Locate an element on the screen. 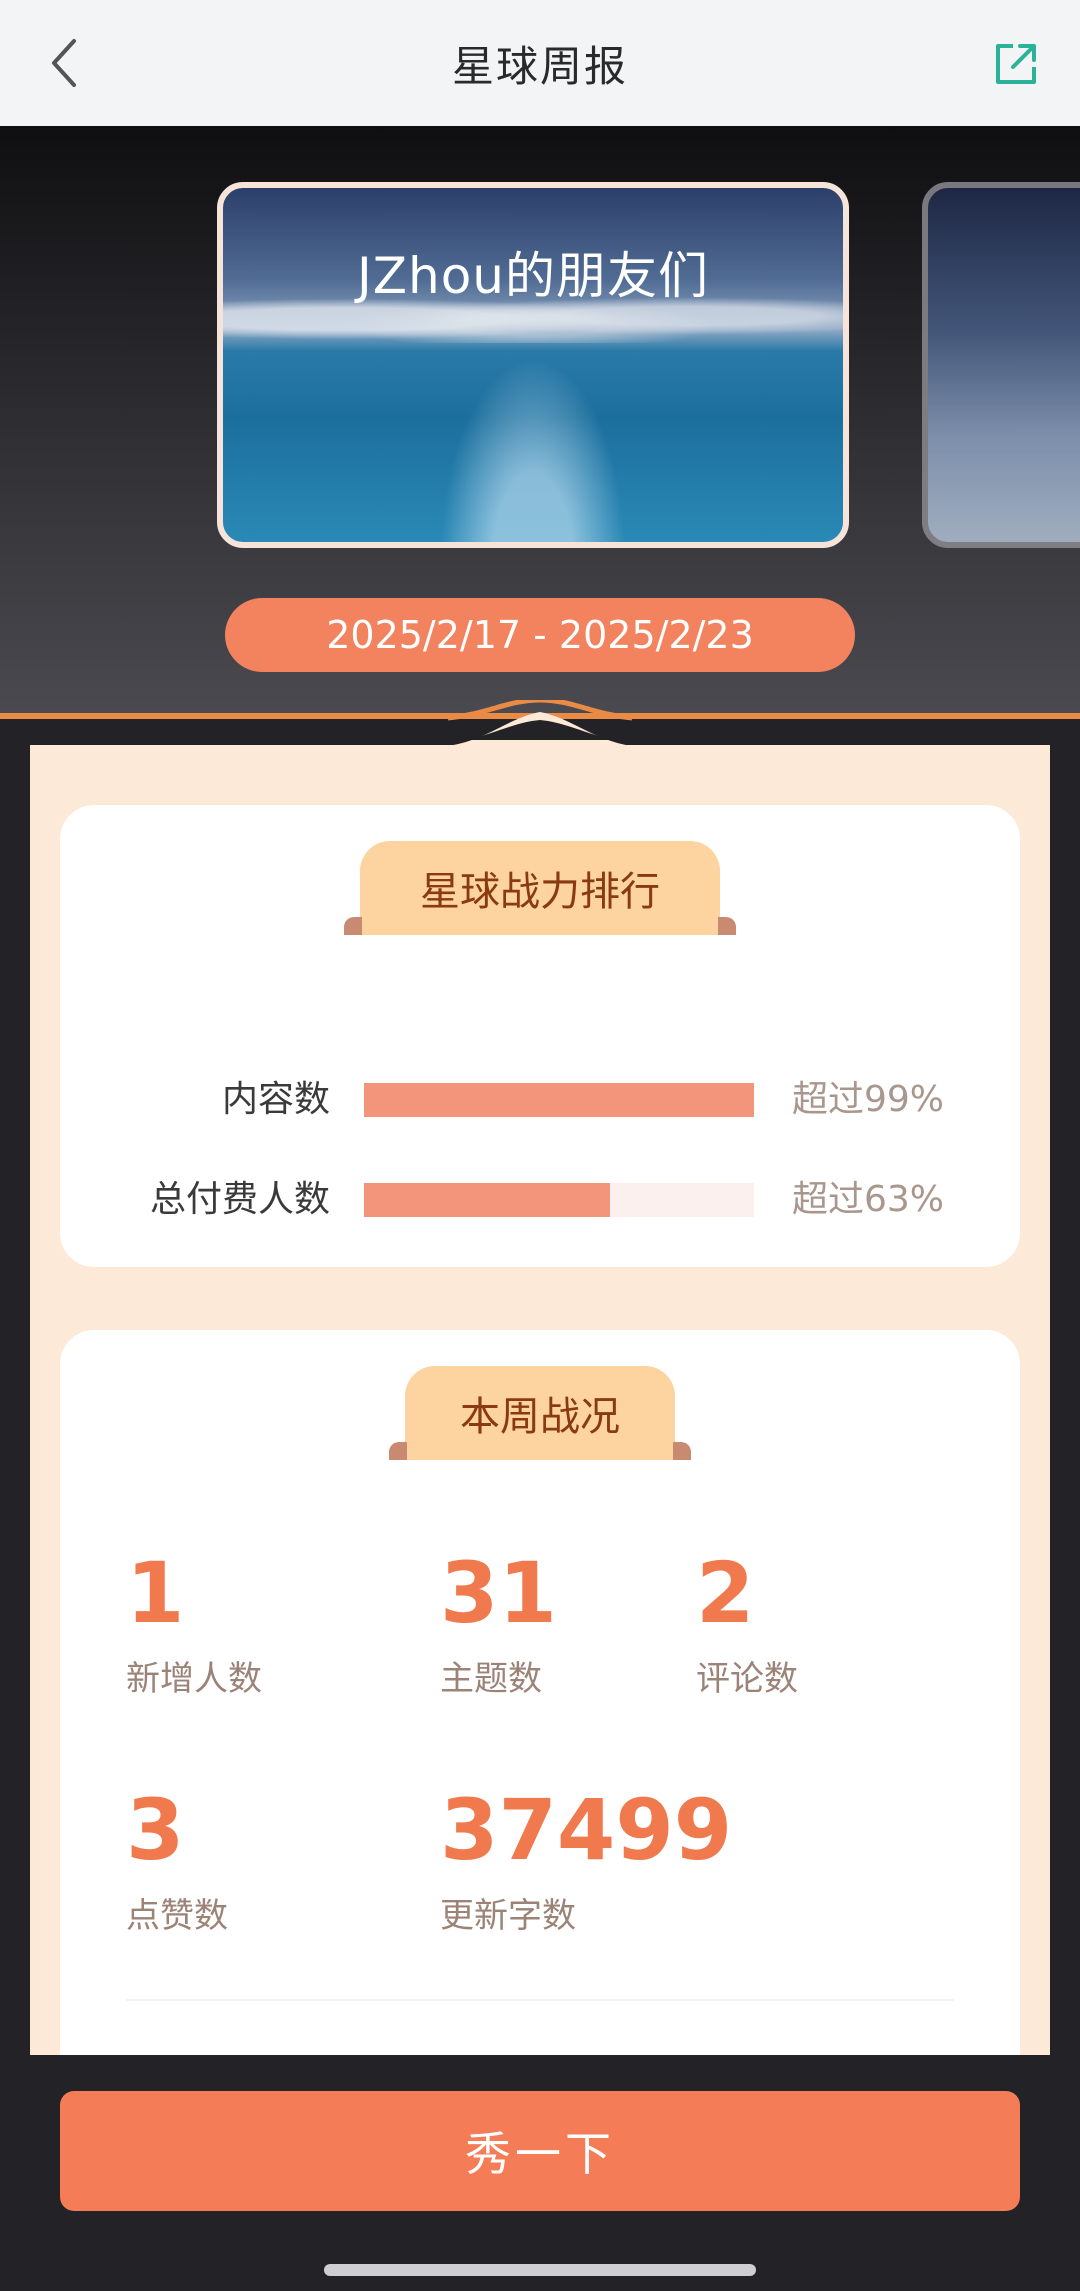 This screenshot has width=1080, height=2291. stat-value: 3 is located at coordinates (155, 1830).